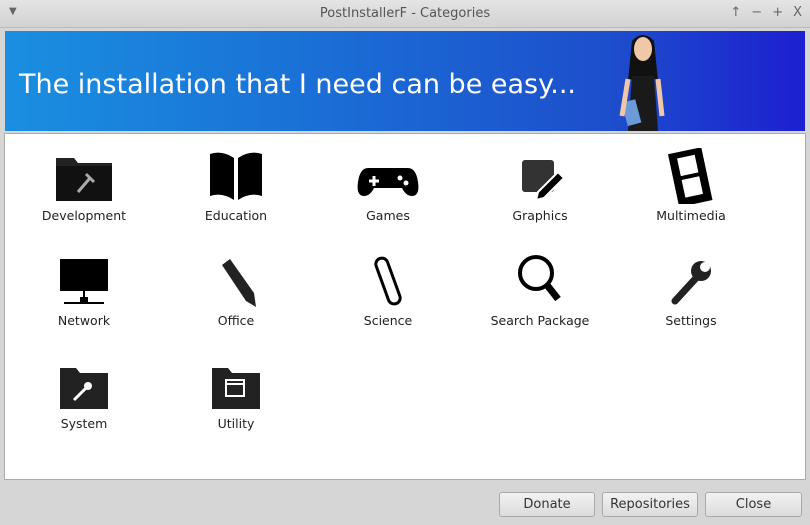  I want to click on wrench-icon, so click(691, 283).